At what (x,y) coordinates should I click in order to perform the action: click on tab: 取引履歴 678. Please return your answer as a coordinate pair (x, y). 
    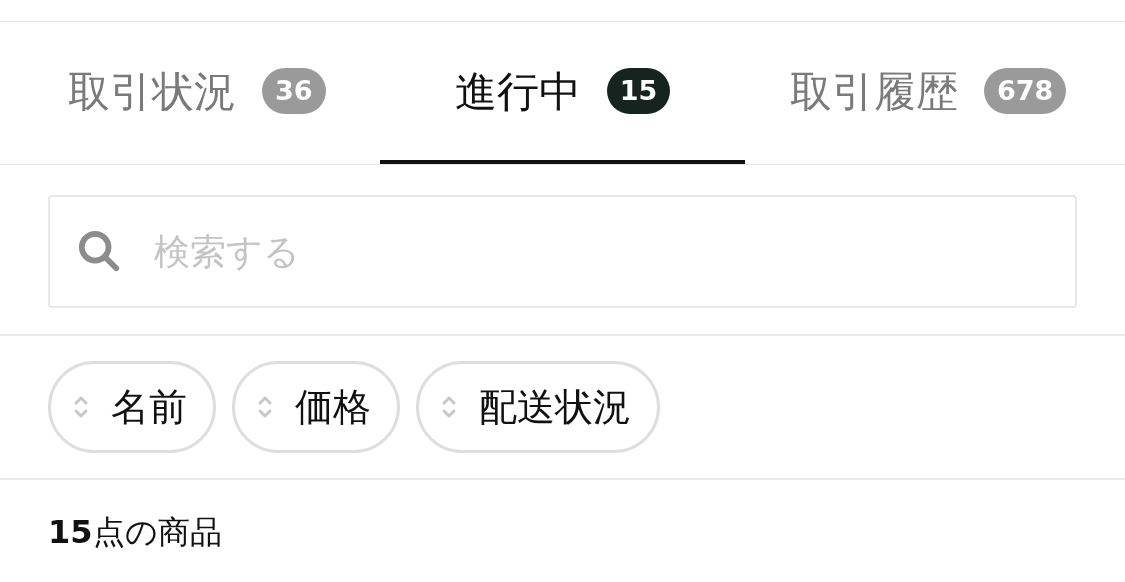
    Looking at the image, I should click on (928, 93).